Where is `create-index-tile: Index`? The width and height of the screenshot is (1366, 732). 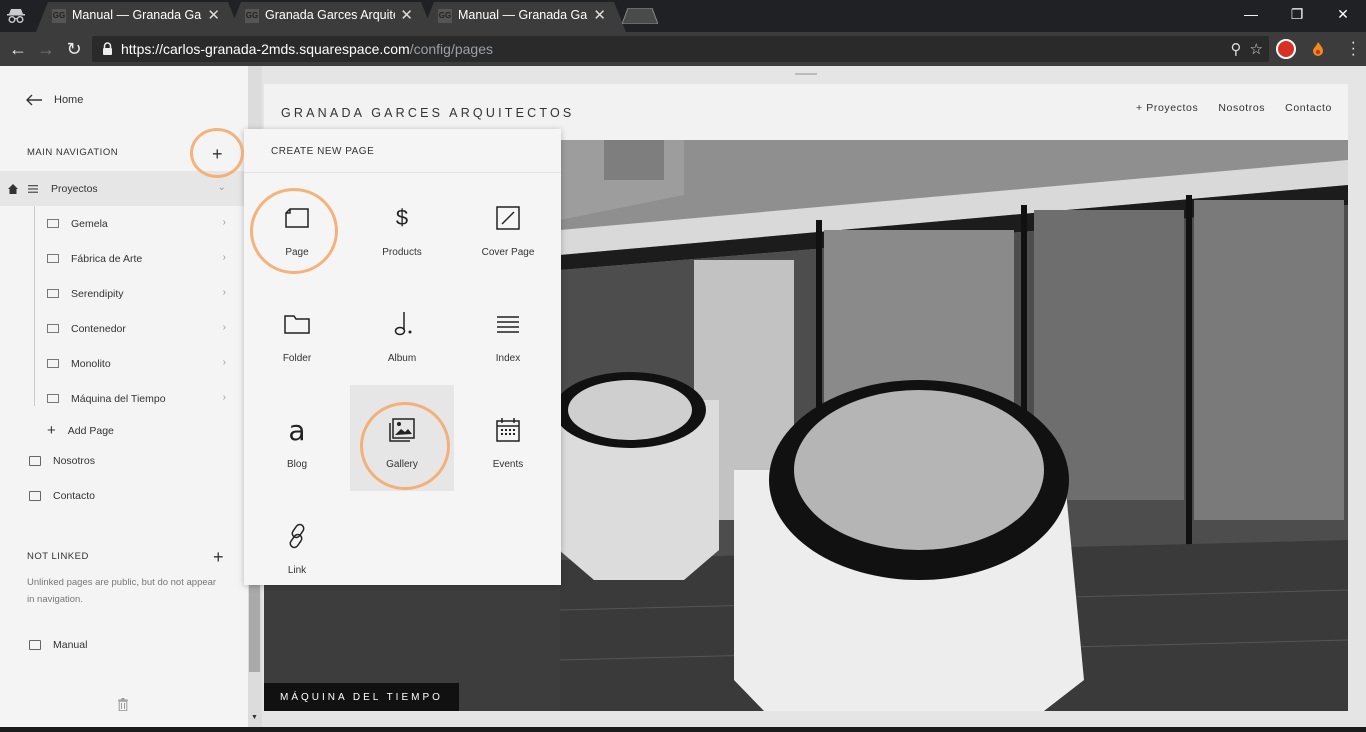 create-index-tile: Index is located at coordinates (508, 332).